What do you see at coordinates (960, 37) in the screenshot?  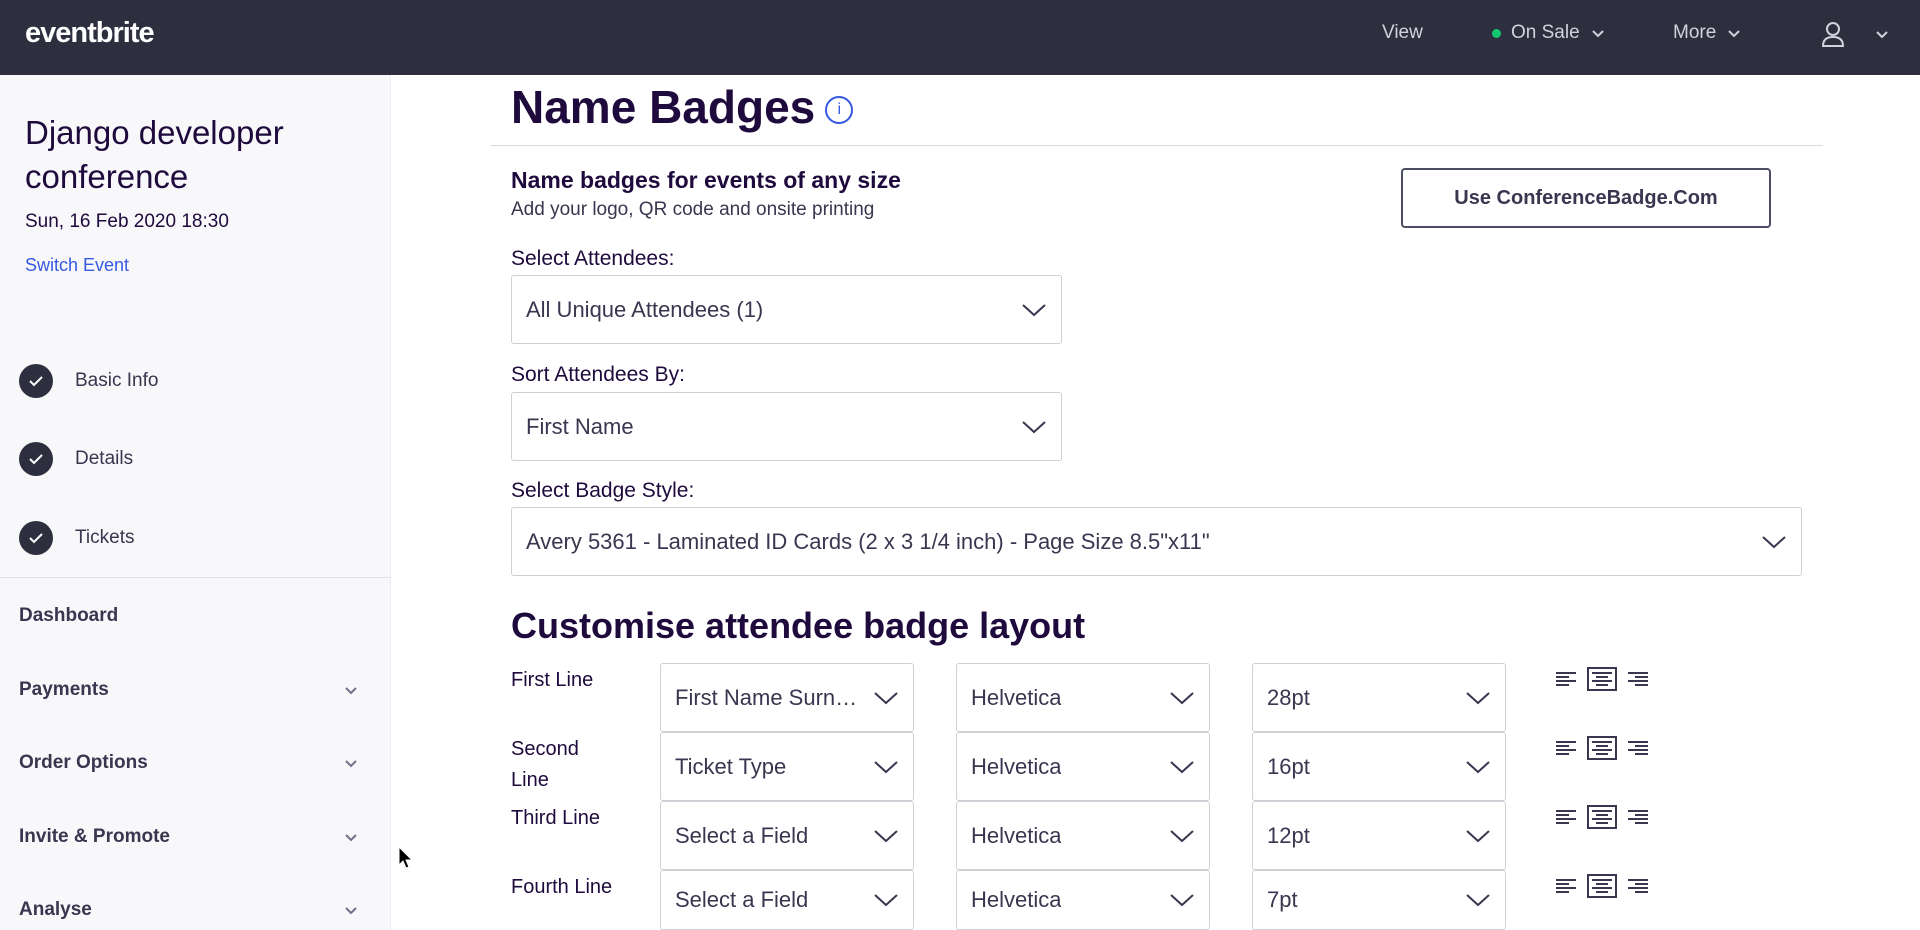 I see `top-navigation-bar: eventbrite View On Sale More` at bounding box center [960, 37].